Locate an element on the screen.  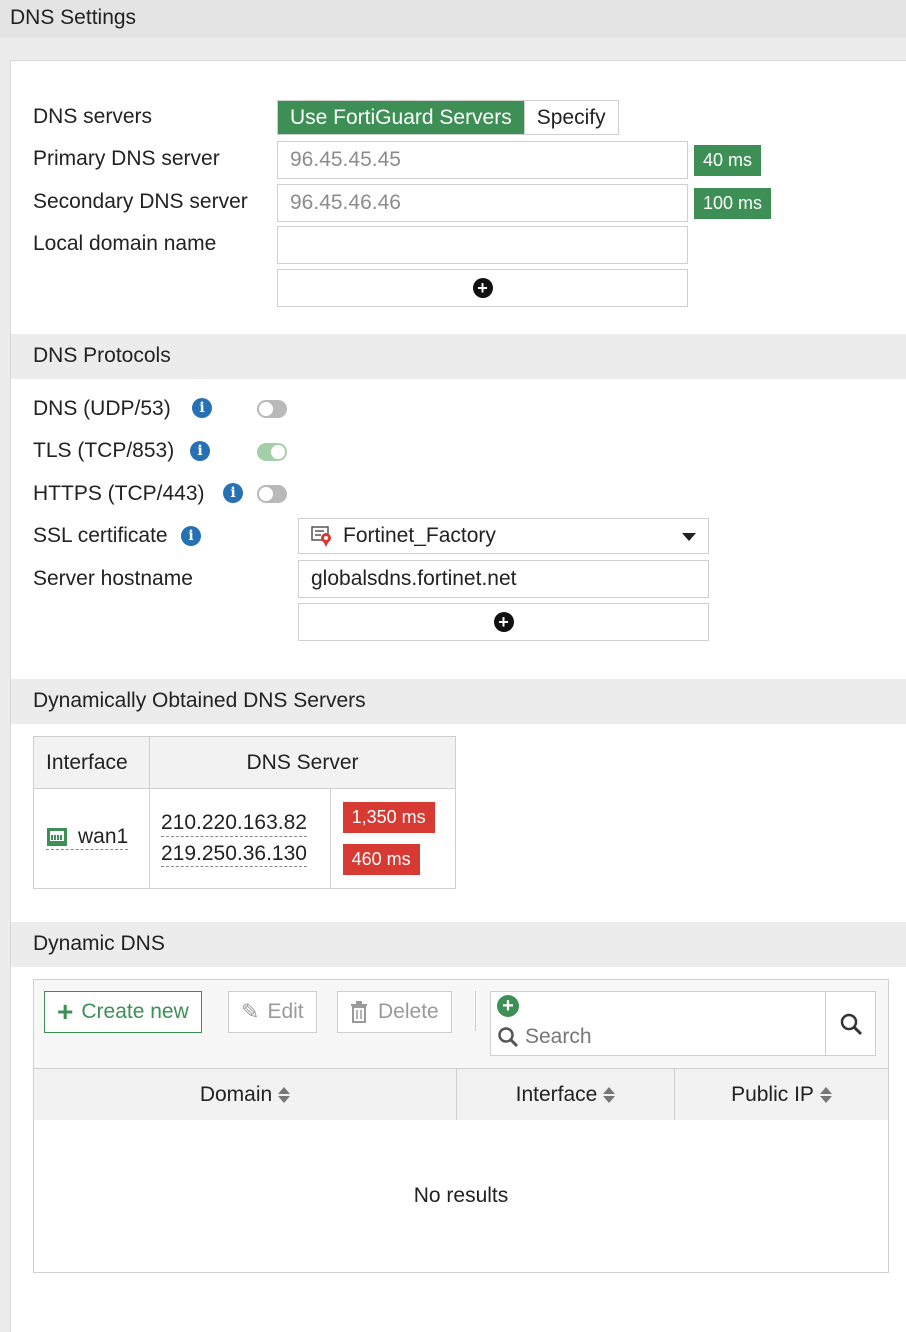
local-domain-field is located at coordinates (482, 245).